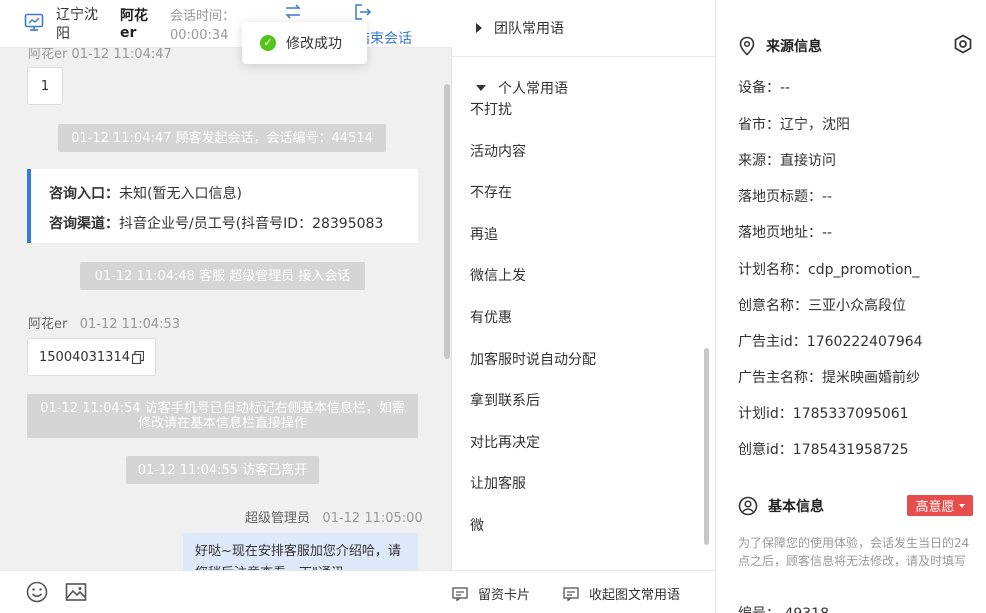  What do you see at coordinates (34, 22) in the screenshot?
I see `monitor-icon` at bounding box center [34, 22].